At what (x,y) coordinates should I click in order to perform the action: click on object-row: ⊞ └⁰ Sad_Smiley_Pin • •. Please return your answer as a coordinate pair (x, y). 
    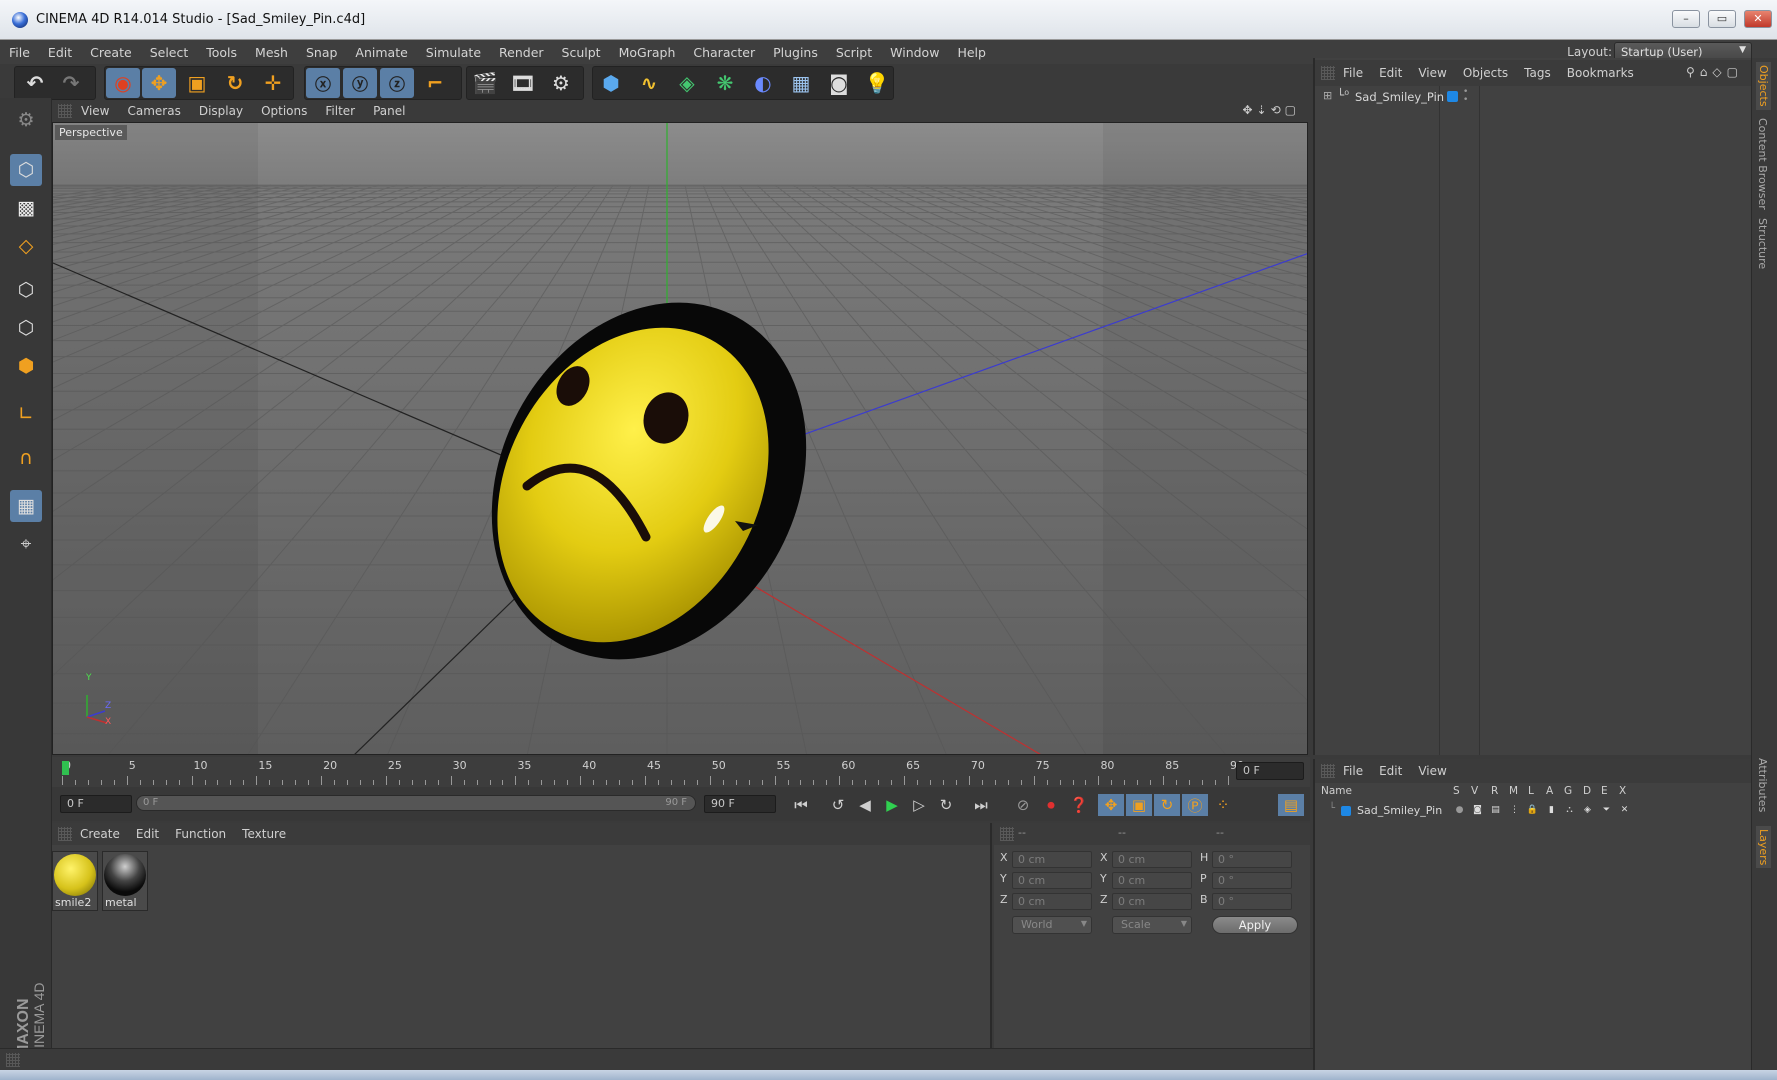
    Looking at the image, I should click on (1534, 97).